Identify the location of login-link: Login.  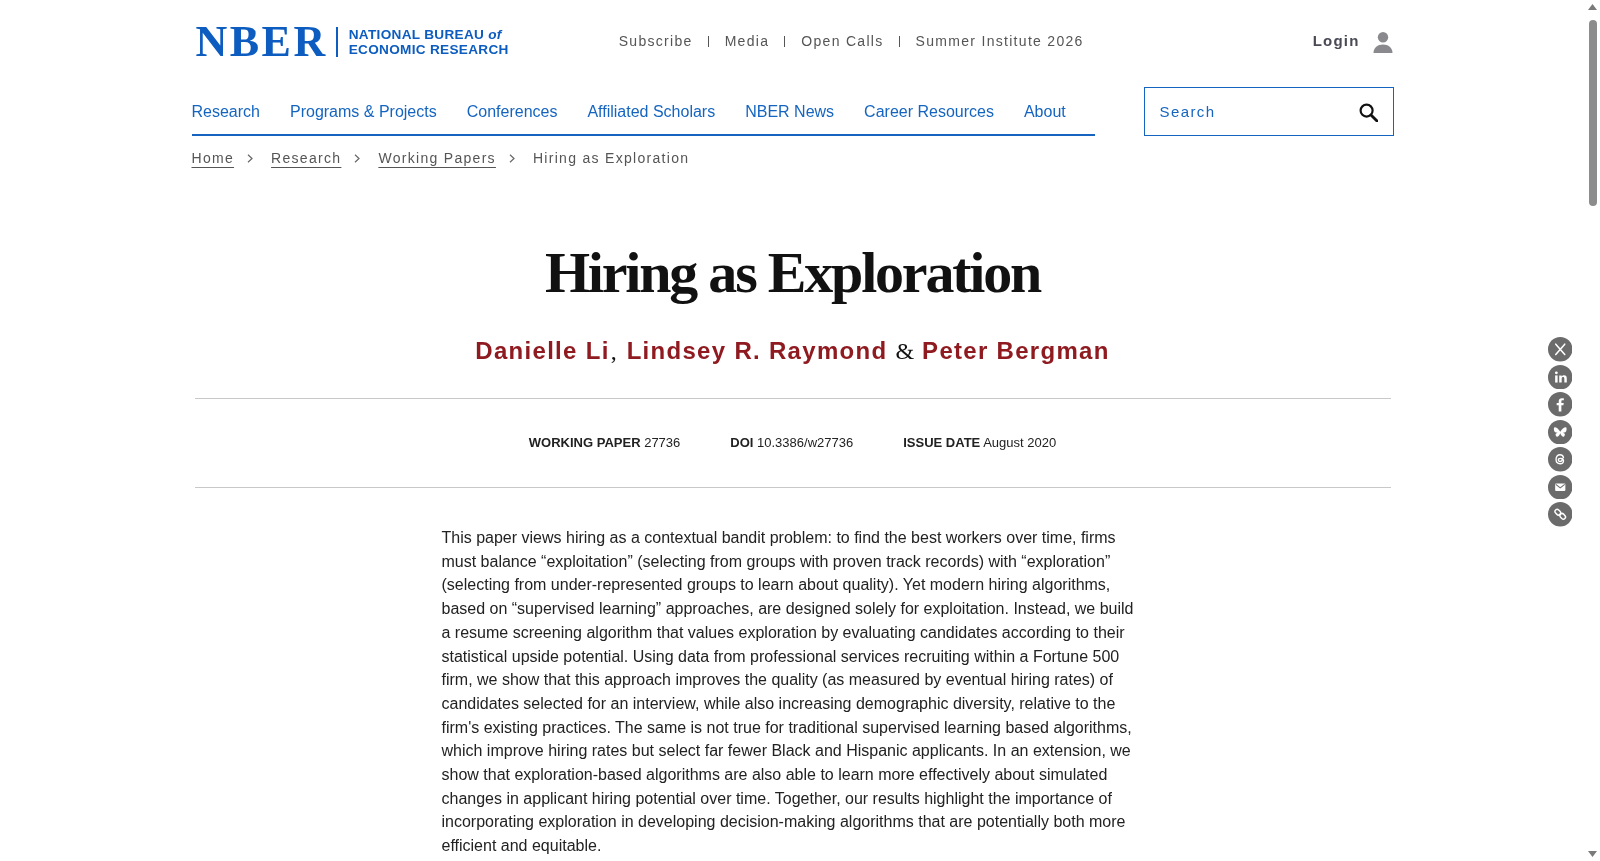
(1353, 41).